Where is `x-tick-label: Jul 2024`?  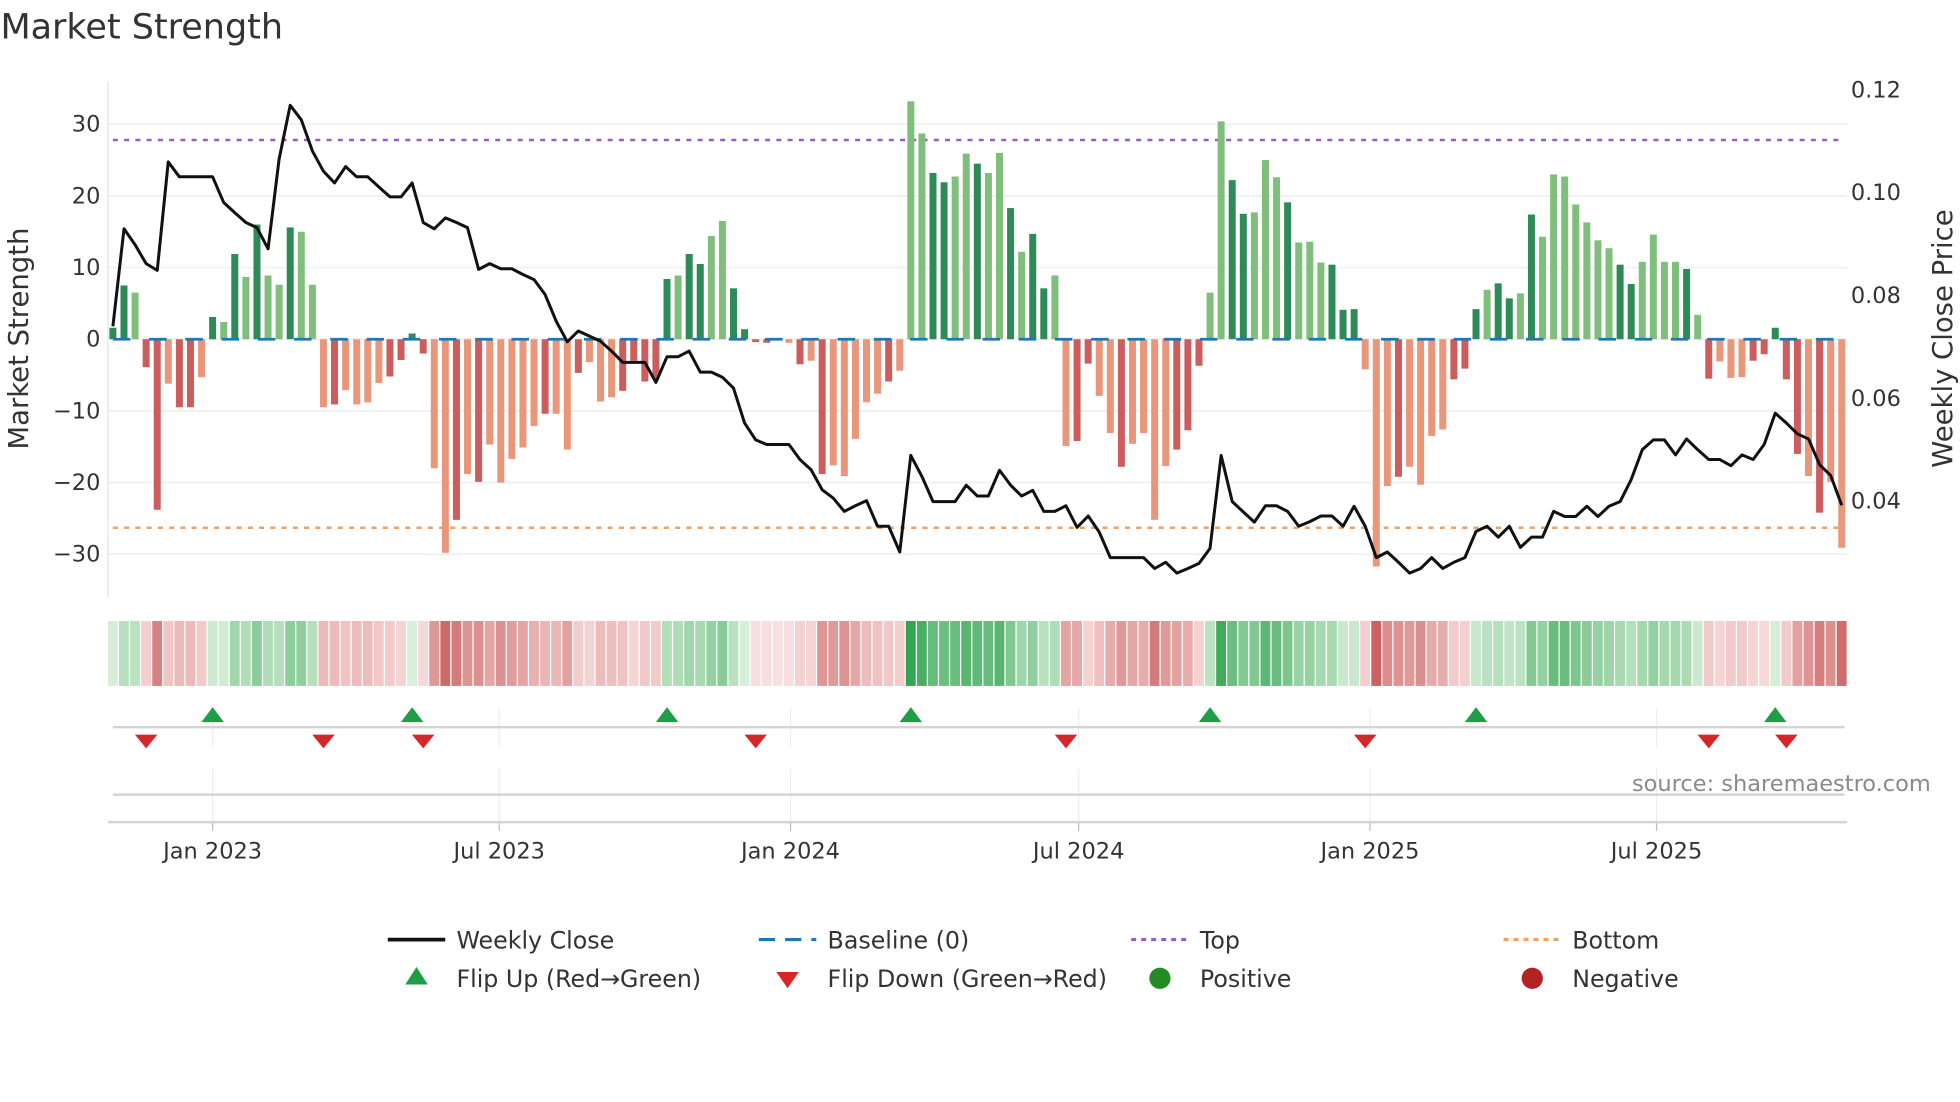 x-tick-label: Jul 2024 is located at coordinates (1077, 851).